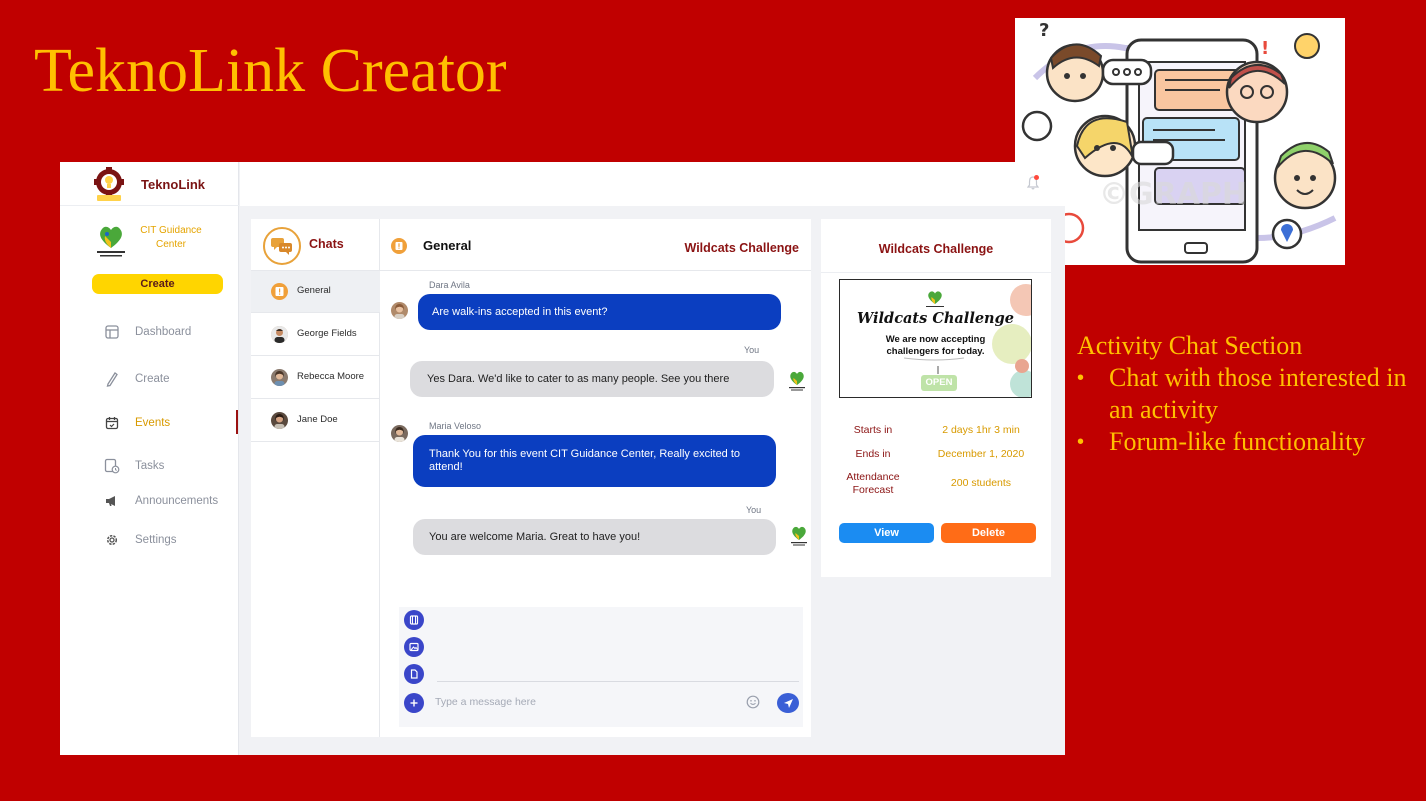 The image size is (1426, 801). Describe the element at coordinates (935, 318) in the screenshot. I see `poster-title: Wildcats Challenge` at that location.